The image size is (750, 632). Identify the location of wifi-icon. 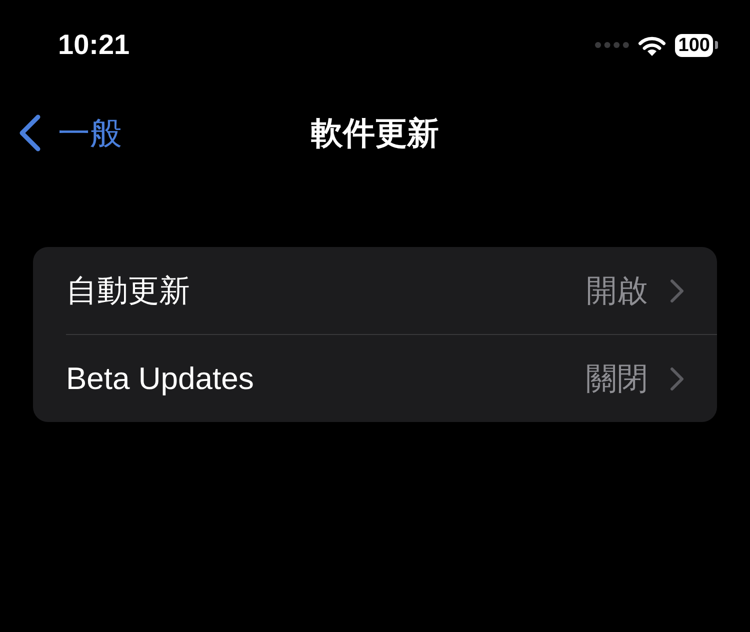
(652, 45).